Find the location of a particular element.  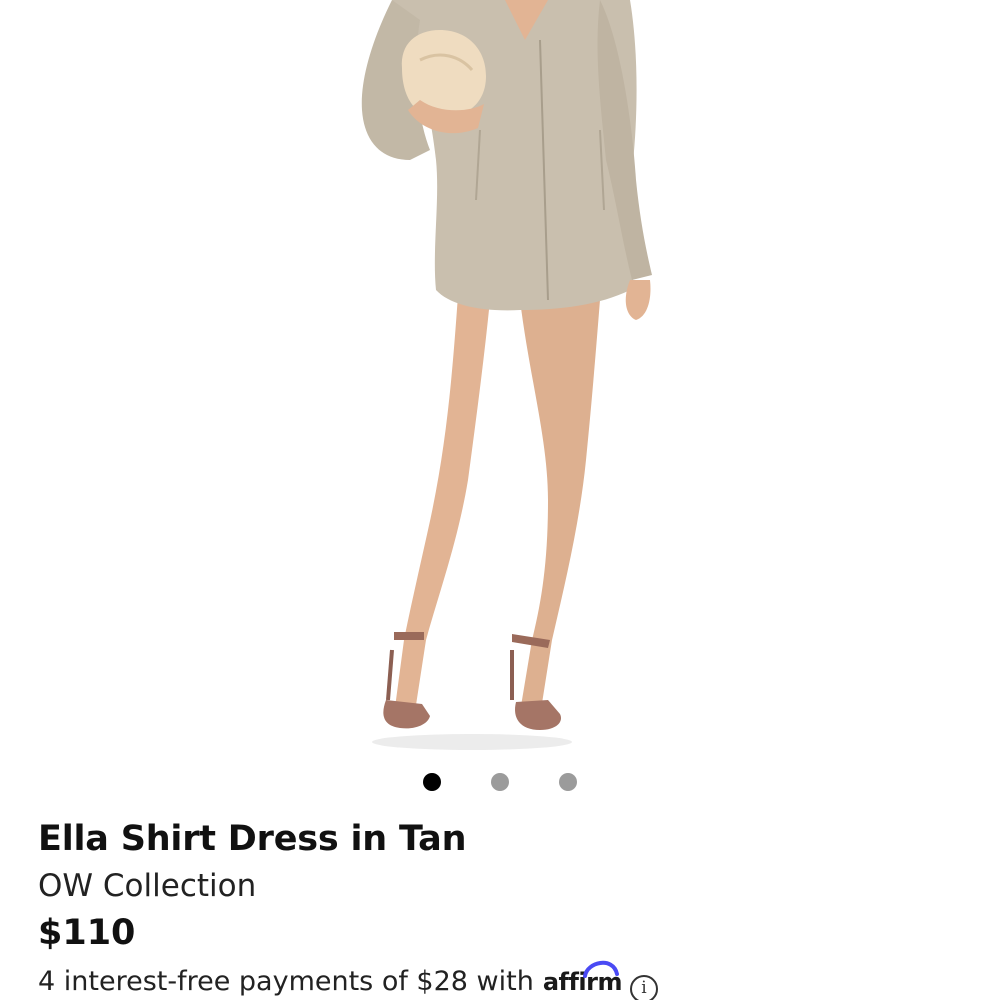

affirm-arc-icon is located at coordinates (600, 969).